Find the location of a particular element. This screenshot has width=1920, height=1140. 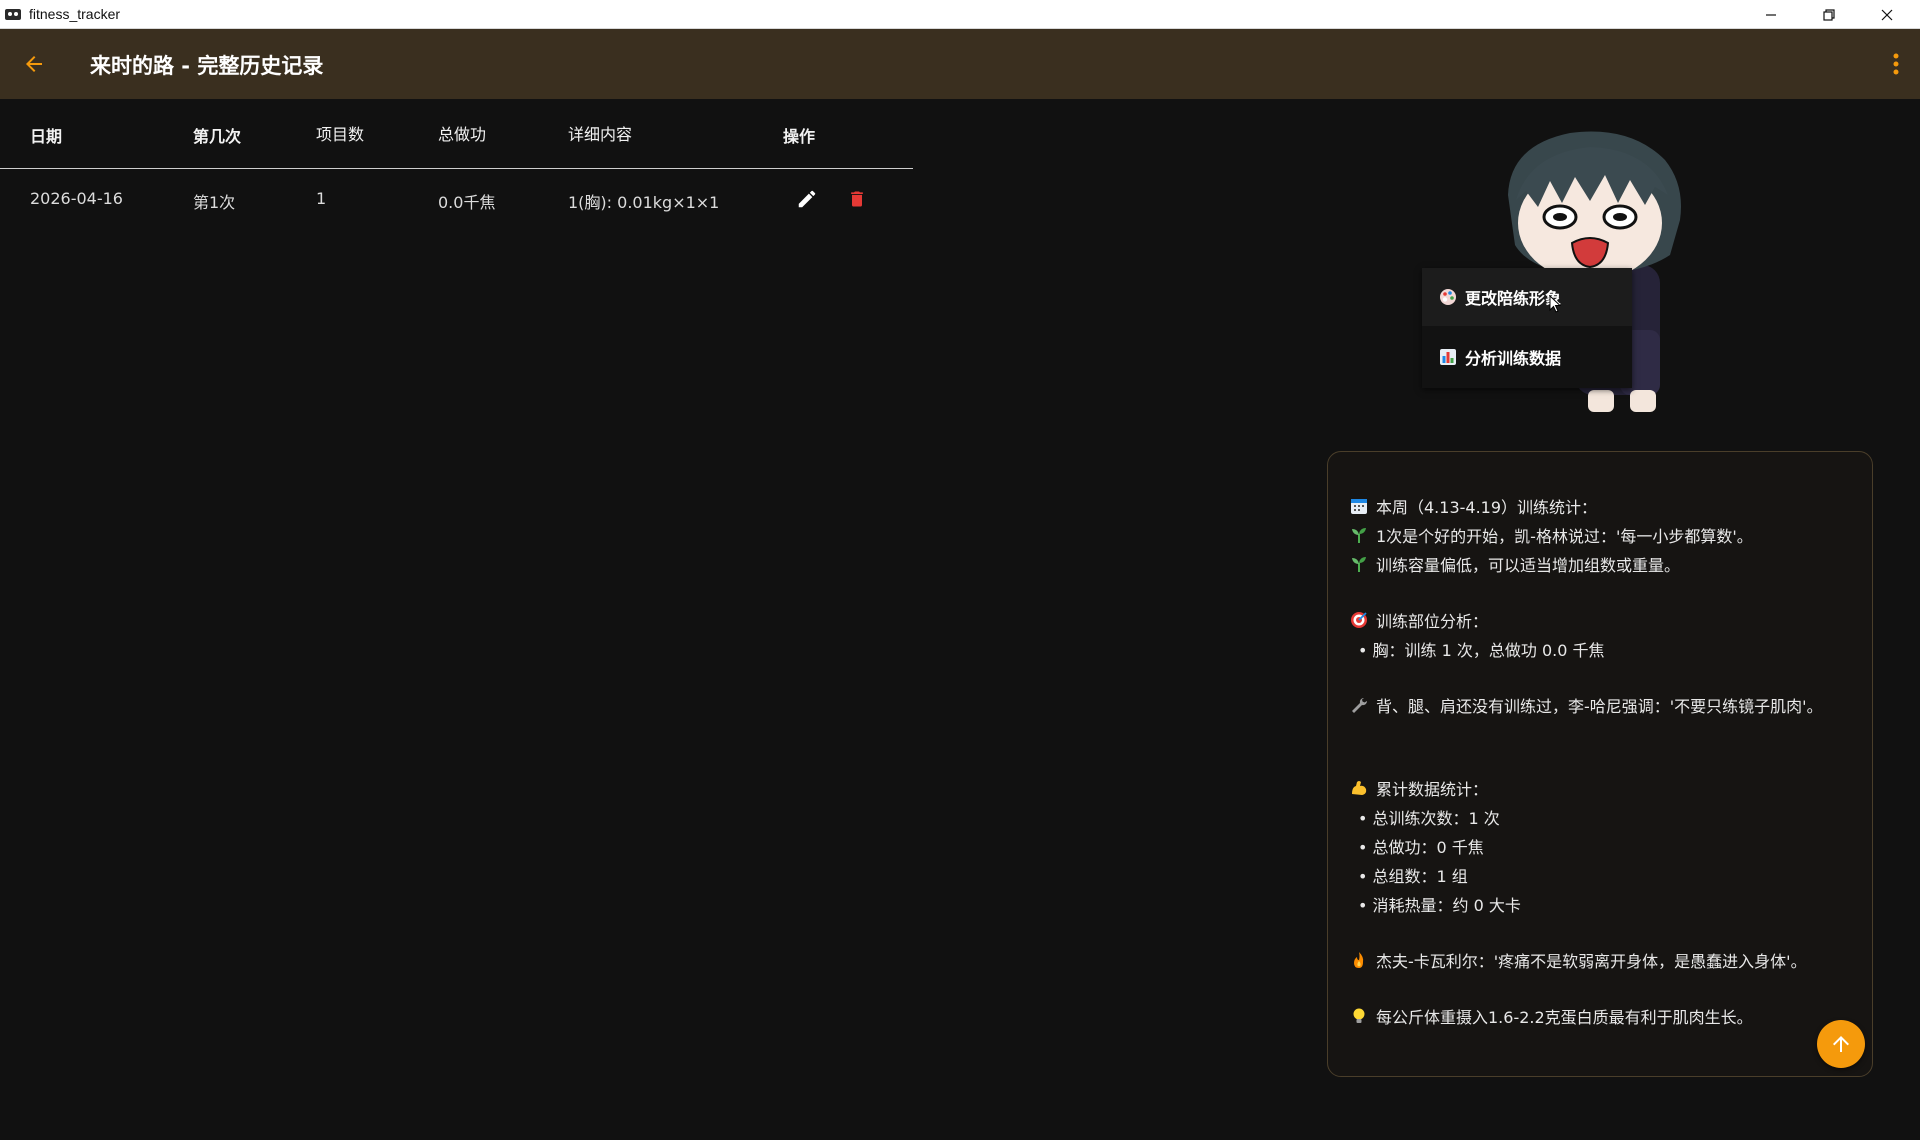

window-title: fitness_tracker is located at coordinates (75, 14).